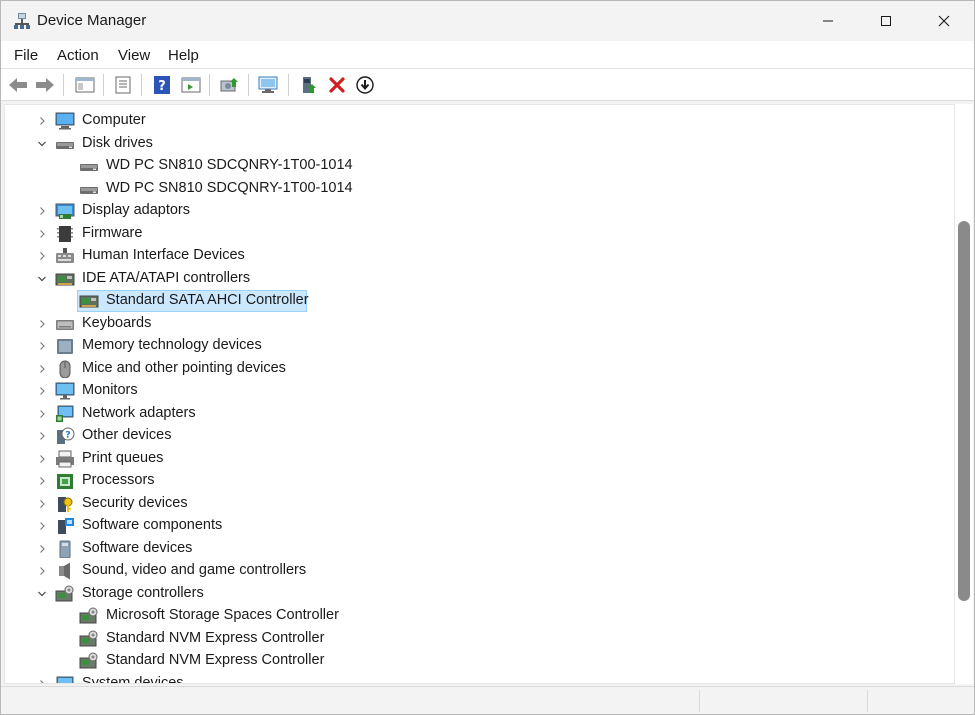 The image size is (975, 715). Describe the element at coordinates (110, 390) in the screenshot. I see `tree-item-label: Monitors` at that location.